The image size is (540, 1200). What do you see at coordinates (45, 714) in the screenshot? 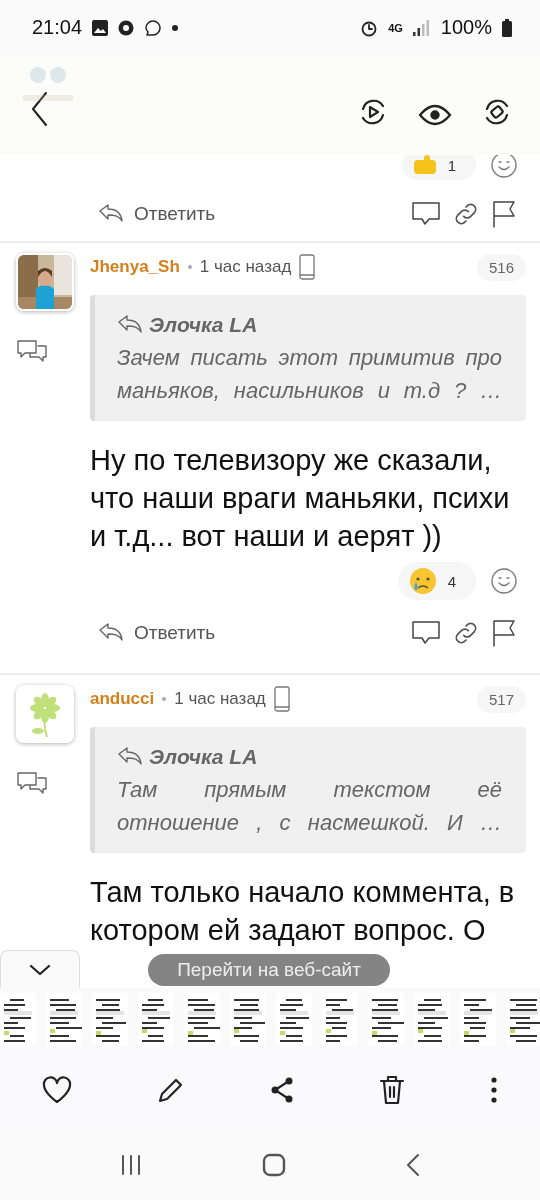
I see `flower-icon` at bounding box center [45, 714].